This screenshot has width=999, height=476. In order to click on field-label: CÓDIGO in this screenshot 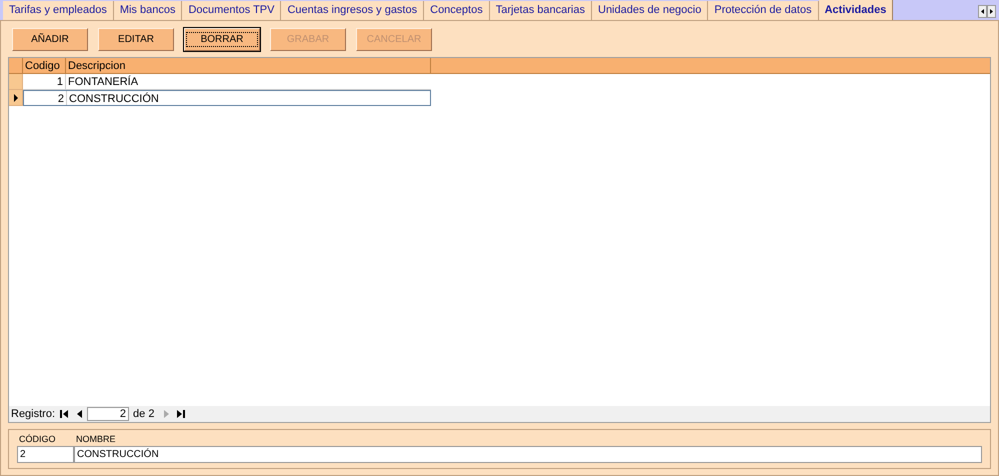, I will do `click(37, 439)`.